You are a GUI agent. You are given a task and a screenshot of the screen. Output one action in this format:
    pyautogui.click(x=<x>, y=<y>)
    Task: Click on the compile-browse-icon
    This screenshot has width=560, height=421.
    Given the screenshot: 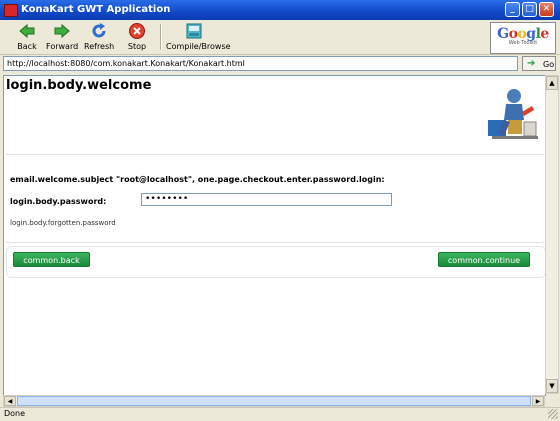 What is the action you would take?
    pyautogui.click(x=194, y=31)
    